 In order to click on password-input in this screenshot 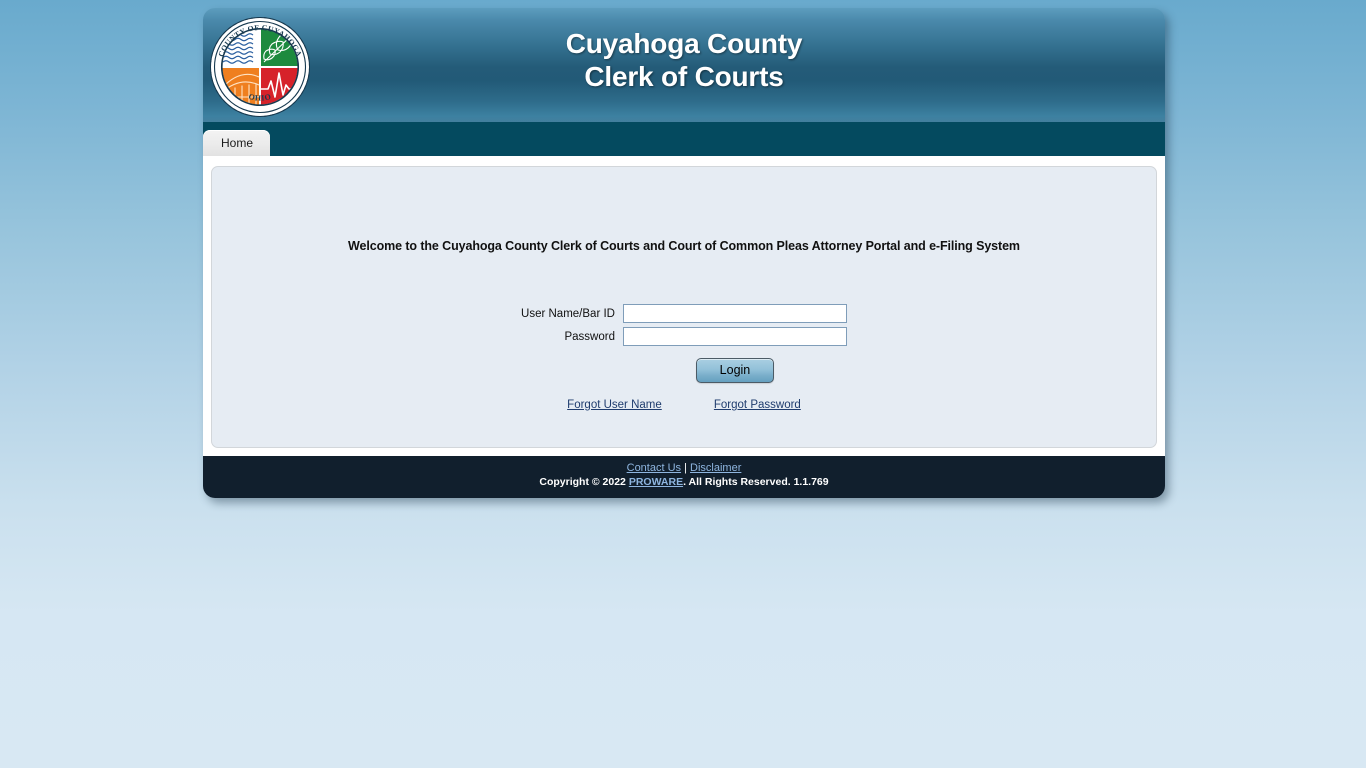, I will do `click(734, 336)`.